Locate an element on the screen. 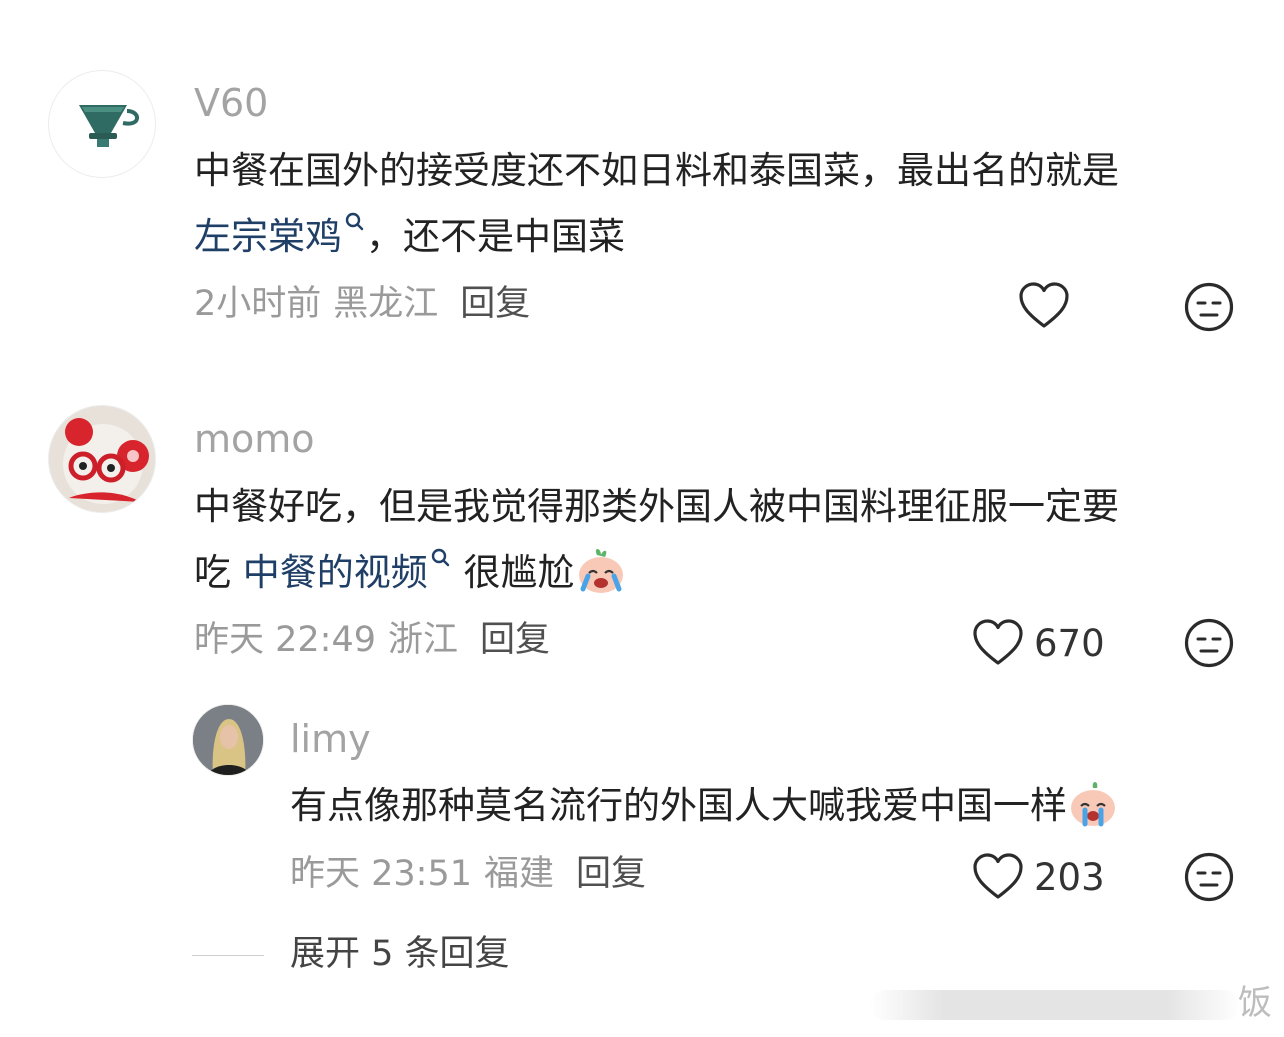 The height and width of the screenshot is (1037, 1284). like-button is located at coordinates (1044, 306).